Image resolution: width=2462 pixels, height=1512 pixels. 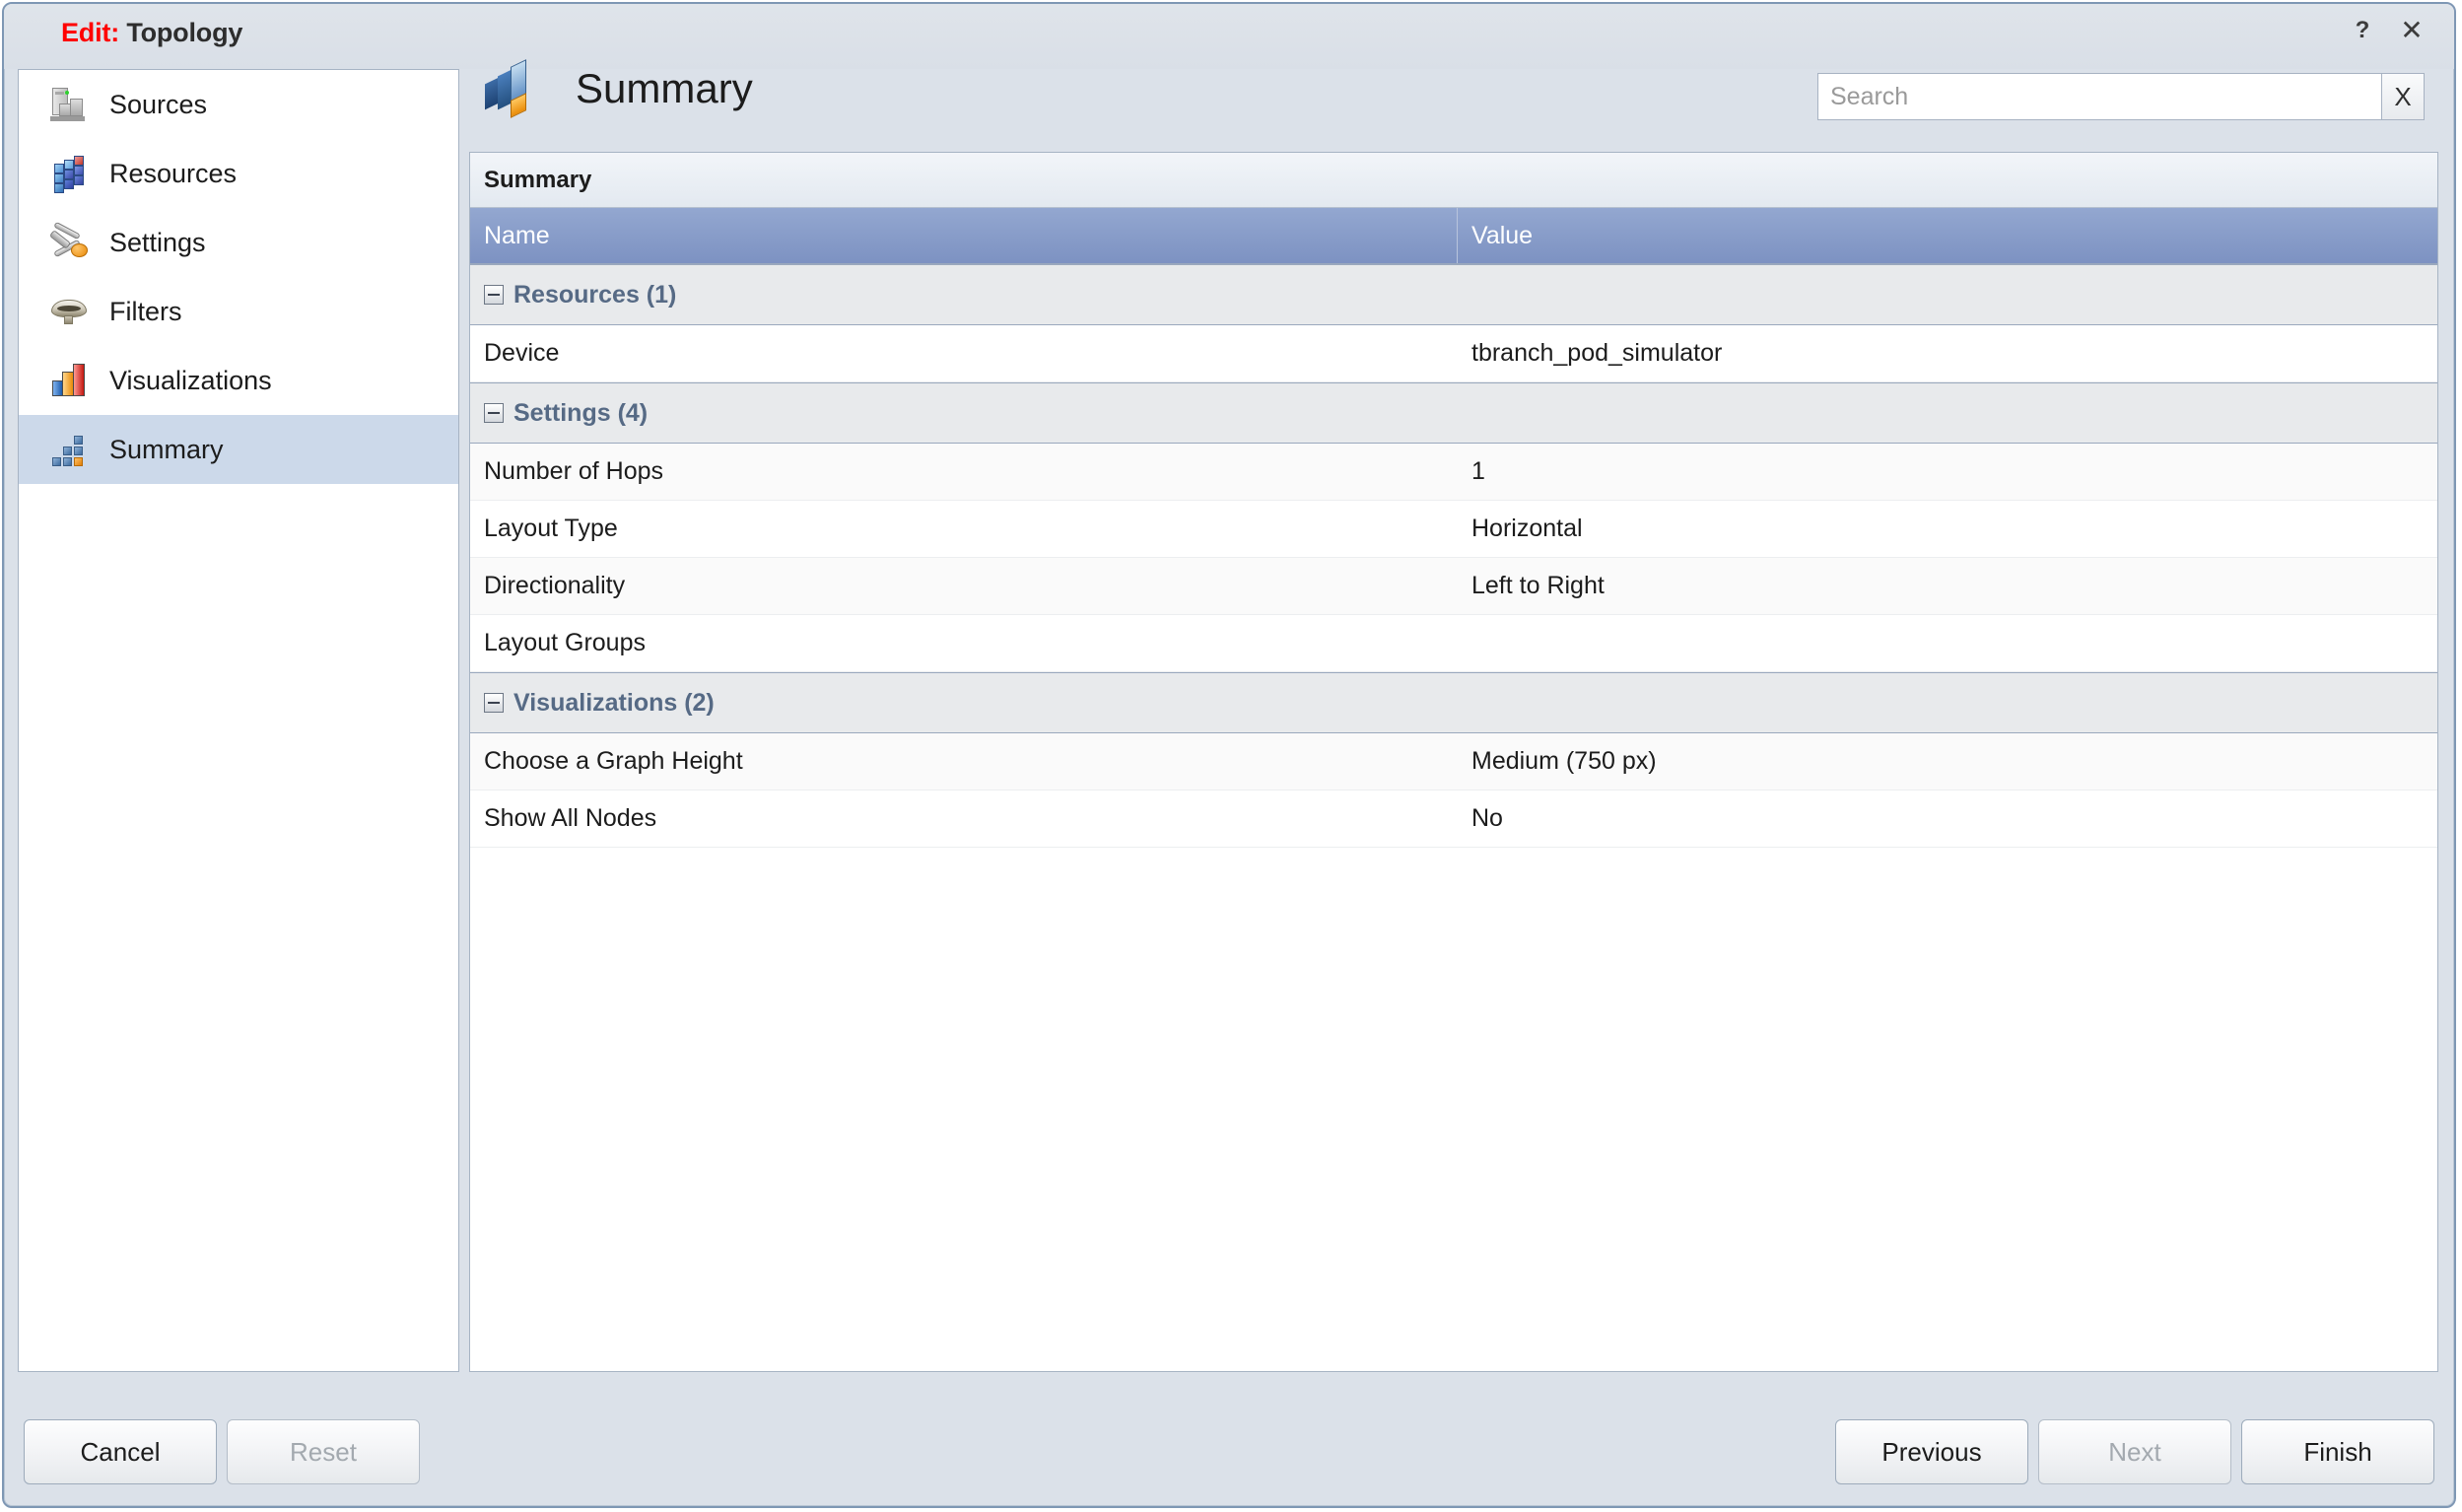 What do you see at coordinates (2099, 96) in the screenshot?
I see `search-input` at bounding box center [2099, 96].